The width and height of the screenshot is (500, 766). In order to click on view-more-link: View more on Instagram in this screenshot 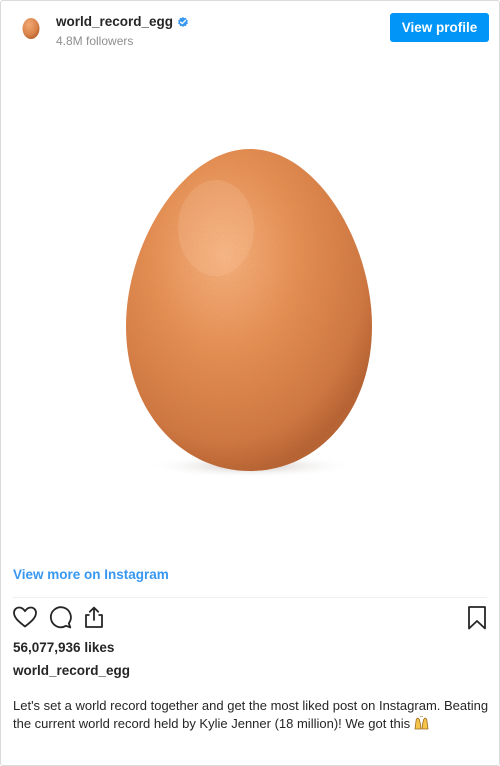, I will do `click(91, 574)`.